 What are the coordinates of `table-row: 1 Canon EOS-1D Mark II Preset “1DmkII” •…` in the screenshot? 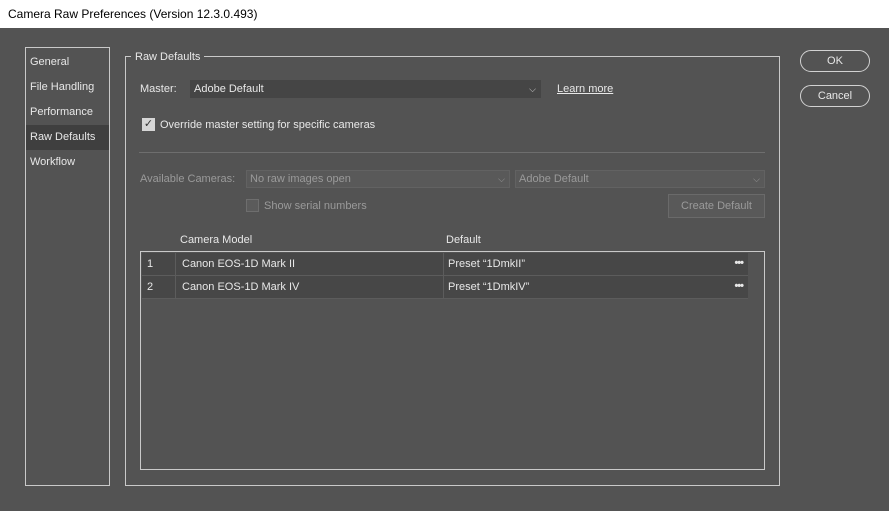 It's located at (445, 264).